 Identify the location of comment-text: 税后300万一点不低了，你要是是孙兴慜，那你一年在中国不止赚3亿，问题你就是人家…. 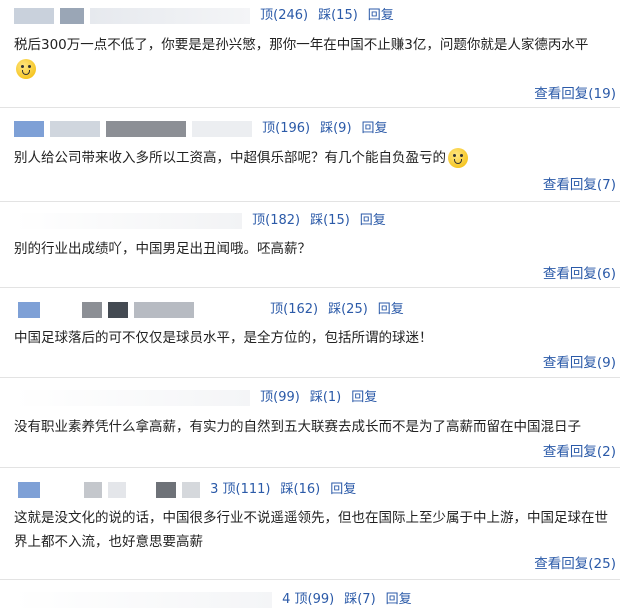
(314, 57).